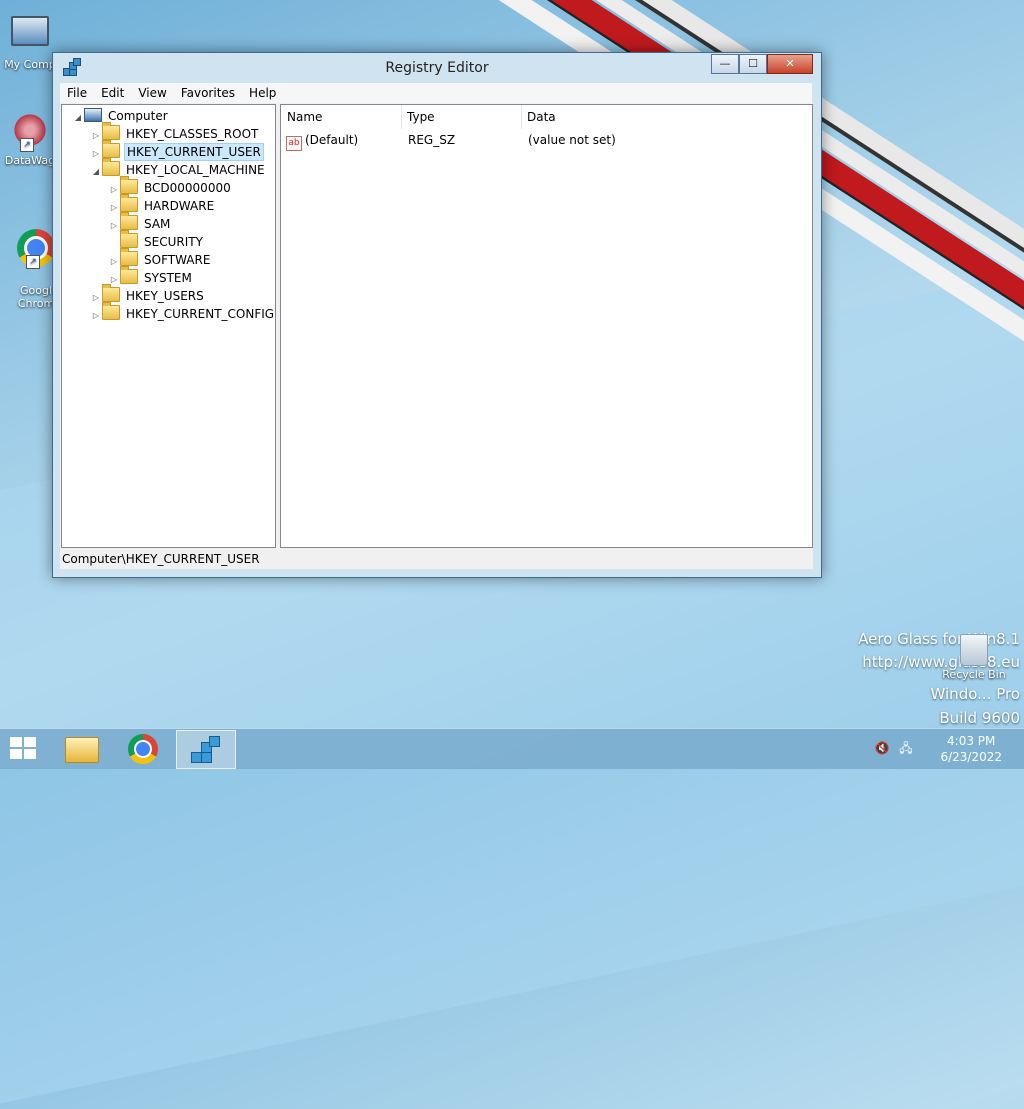 This screenshot has height=1109, width=1024. I want to click on desktop-icon-my-computer: My Comp, so click(30, 40).